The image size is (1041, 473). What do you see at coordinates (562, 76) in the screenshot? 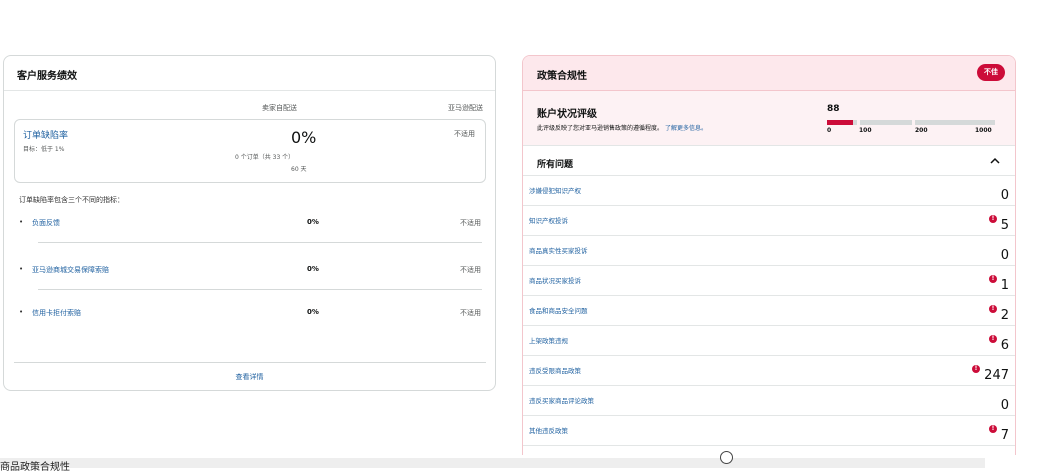
I see `policy-title: 政策合规性` at bounding box center [562, 76].